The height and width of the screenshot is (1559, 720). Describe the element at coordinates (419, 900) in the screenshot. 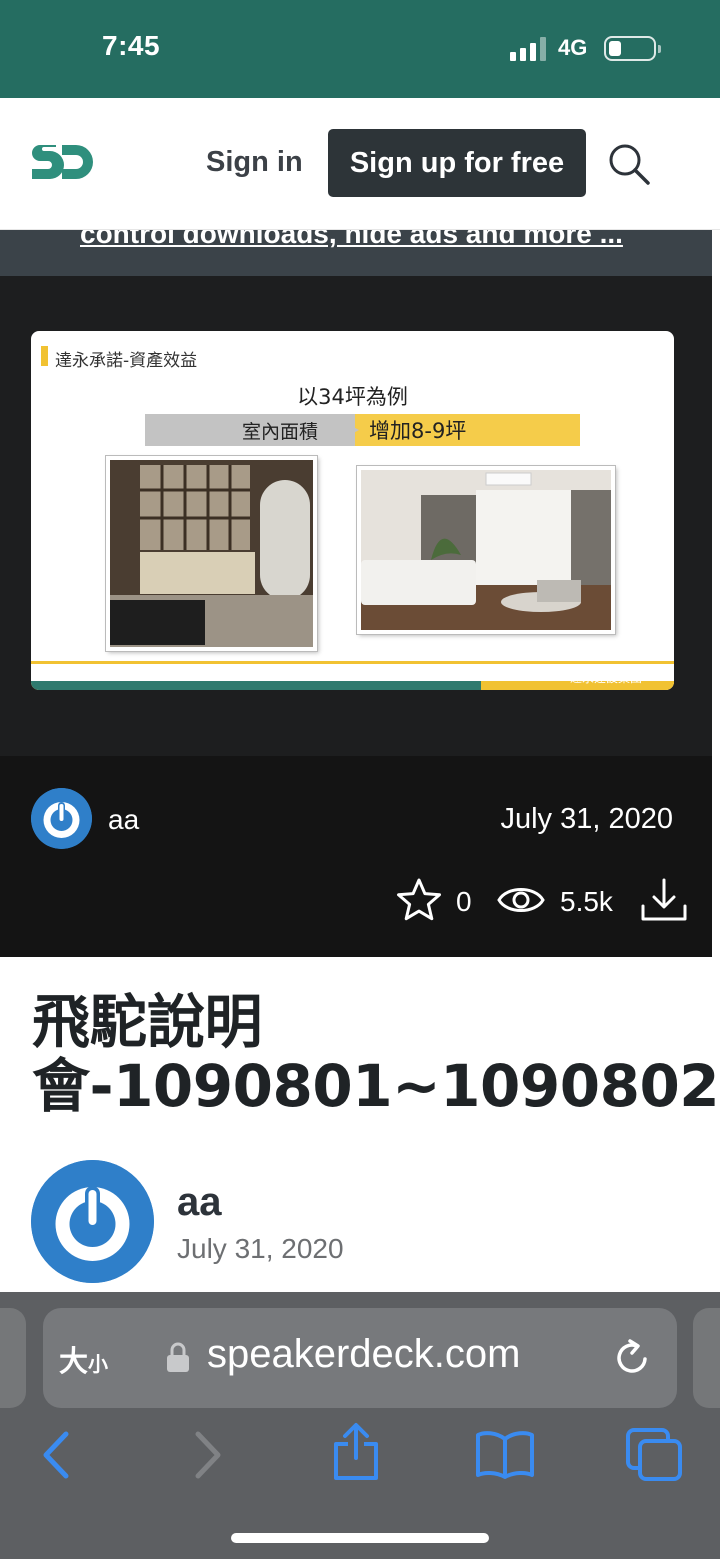

I see `star-icon` at that location.